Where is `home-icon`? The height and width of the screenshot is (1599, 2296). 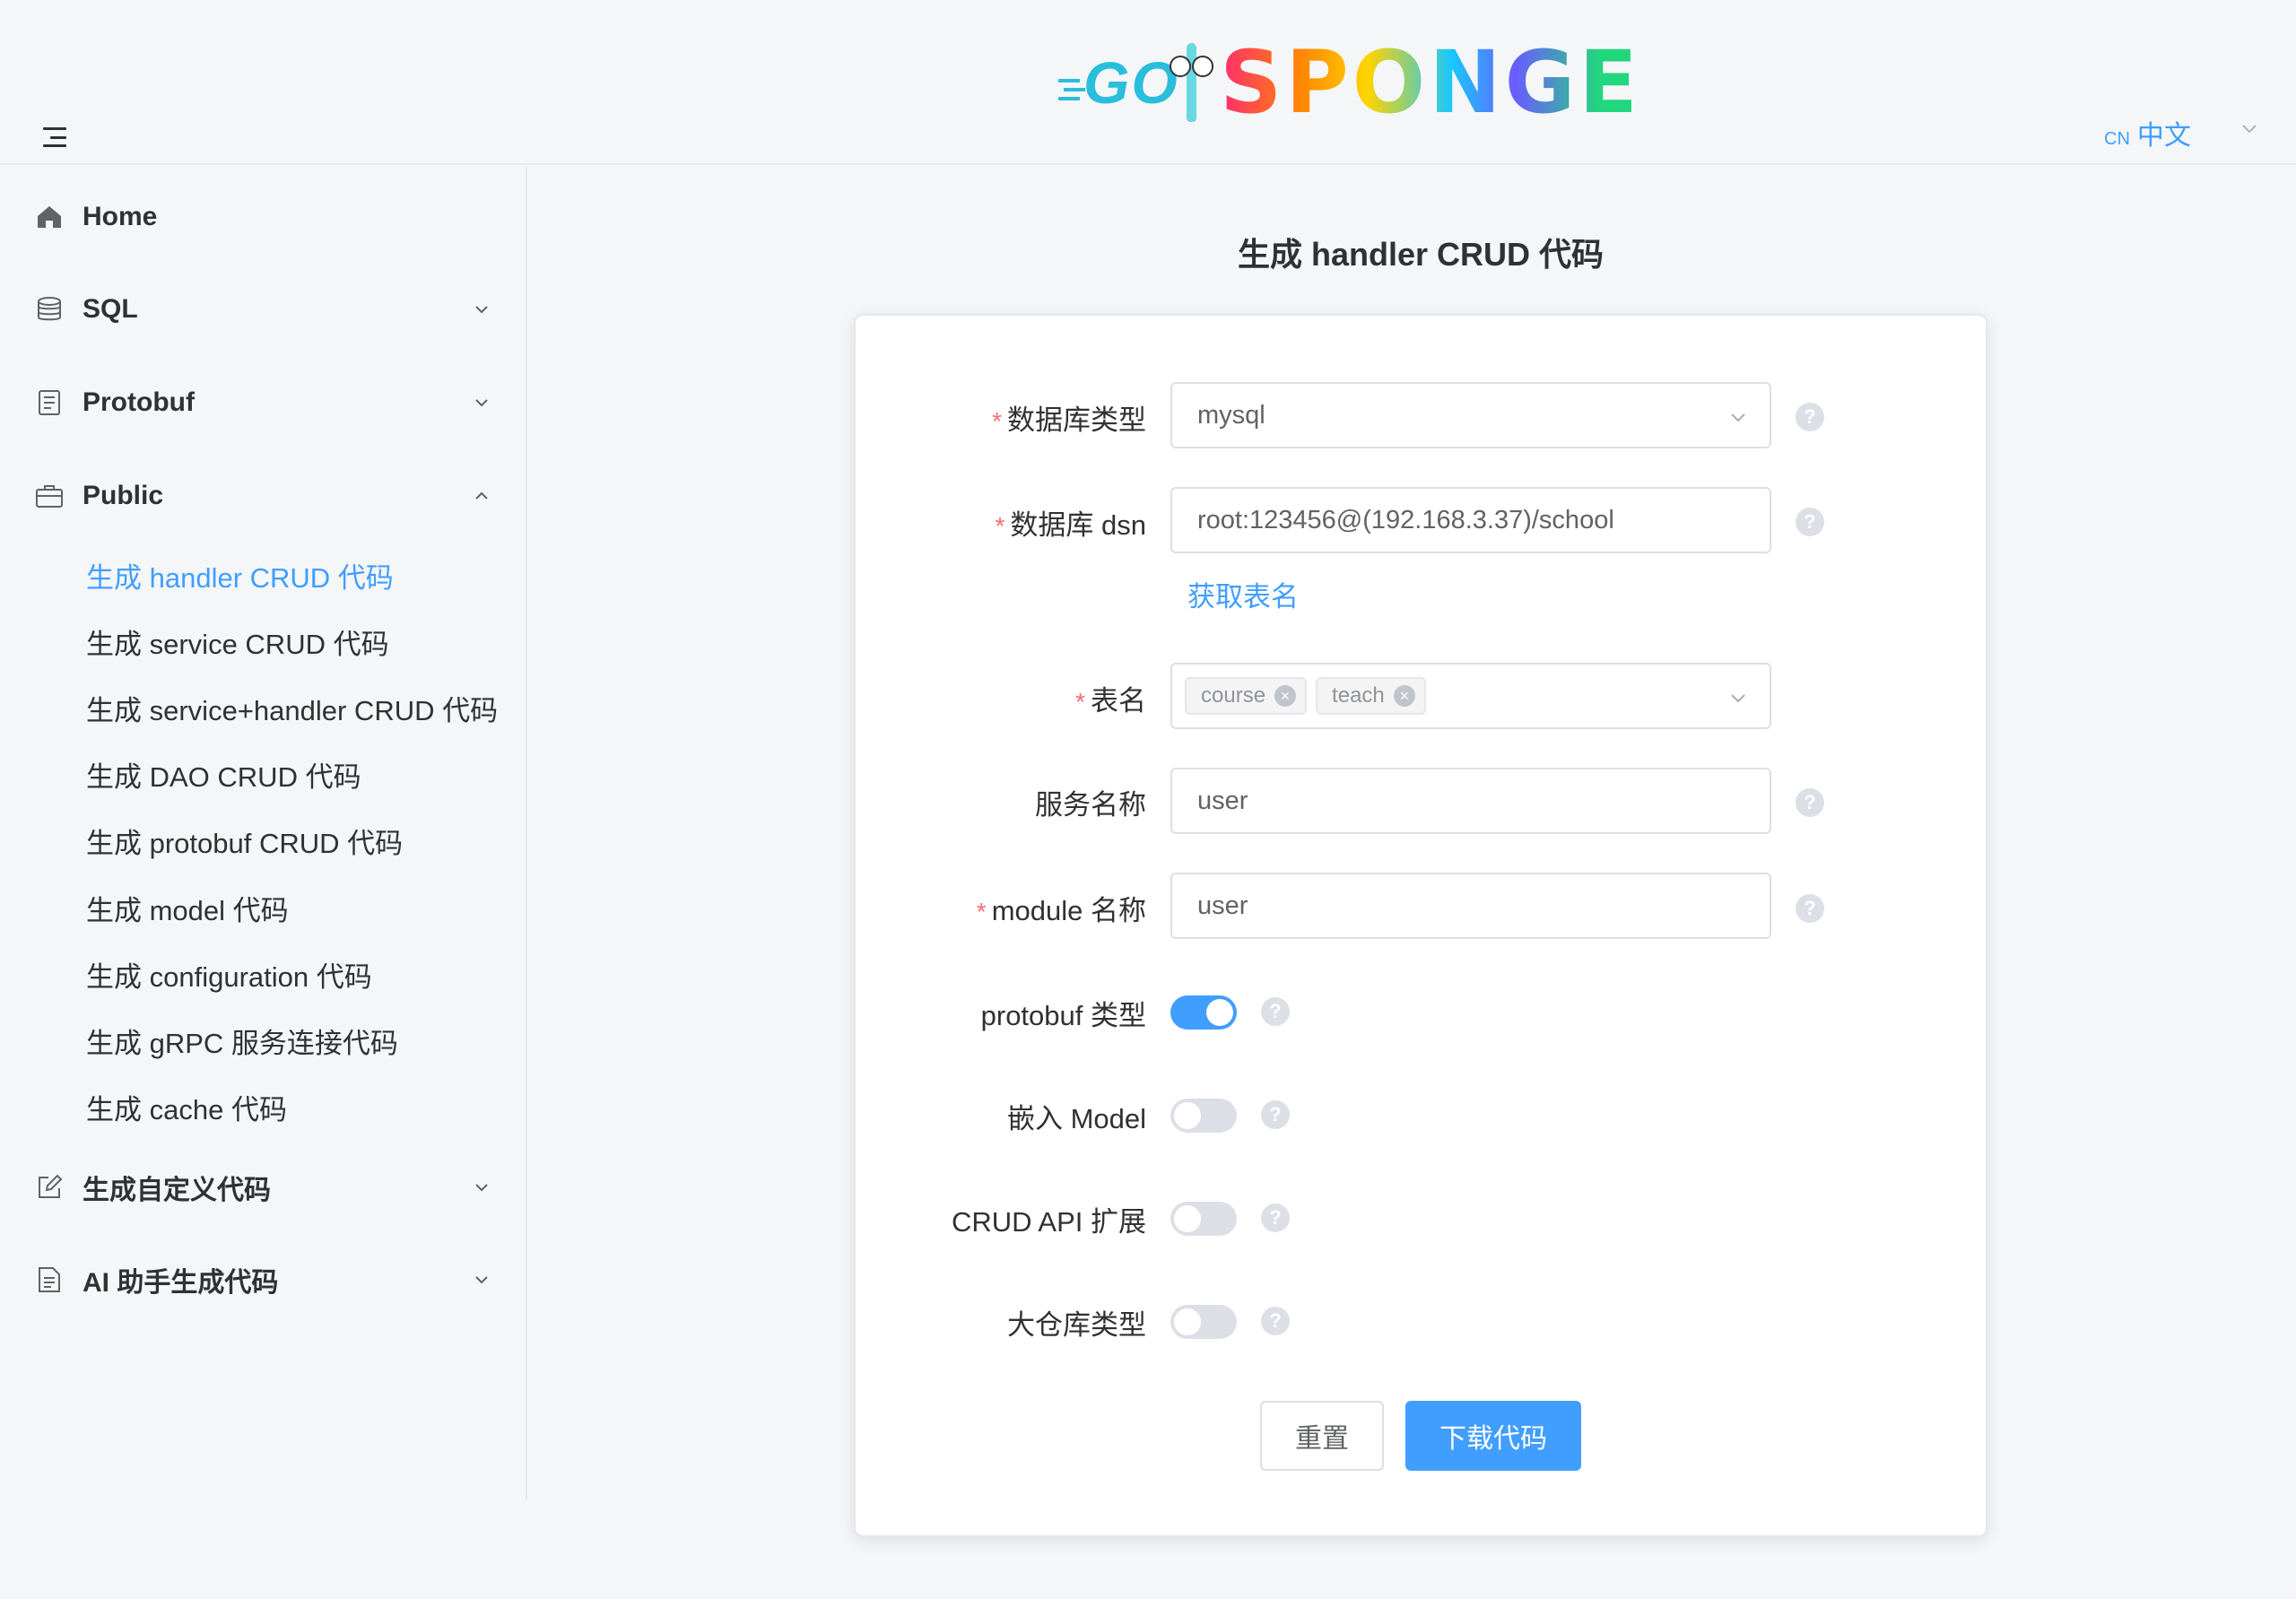
home-icon is located at coordinates (49, 217).